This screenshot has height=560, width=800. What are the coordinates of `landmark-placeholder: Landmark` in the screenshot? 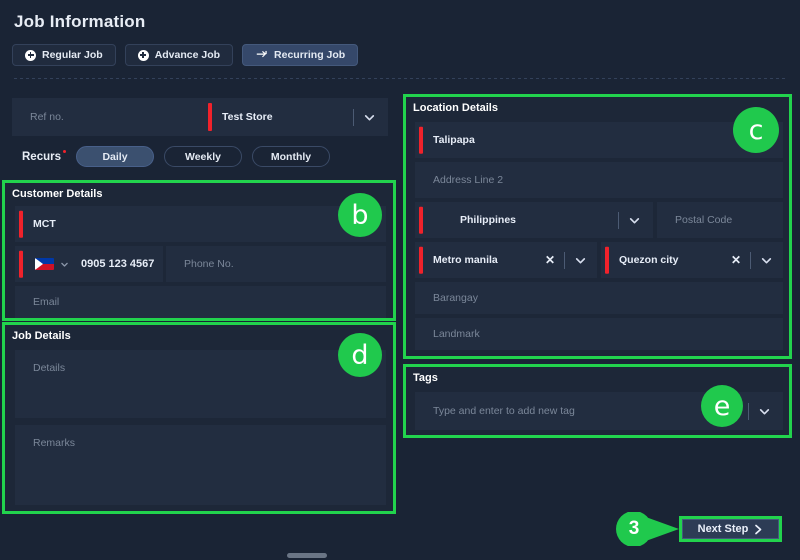 It's located at (456, 334).